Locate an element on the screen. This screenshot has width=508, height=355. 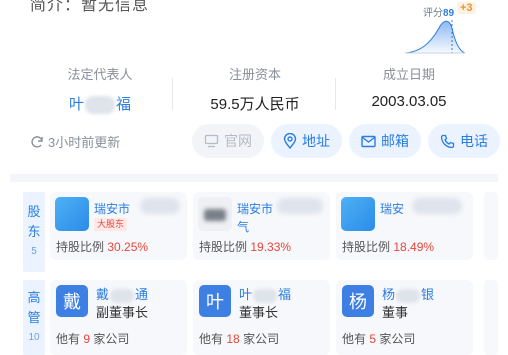
established-date: 成立日期 2003.03.05 is located at coordinates (409, 87).